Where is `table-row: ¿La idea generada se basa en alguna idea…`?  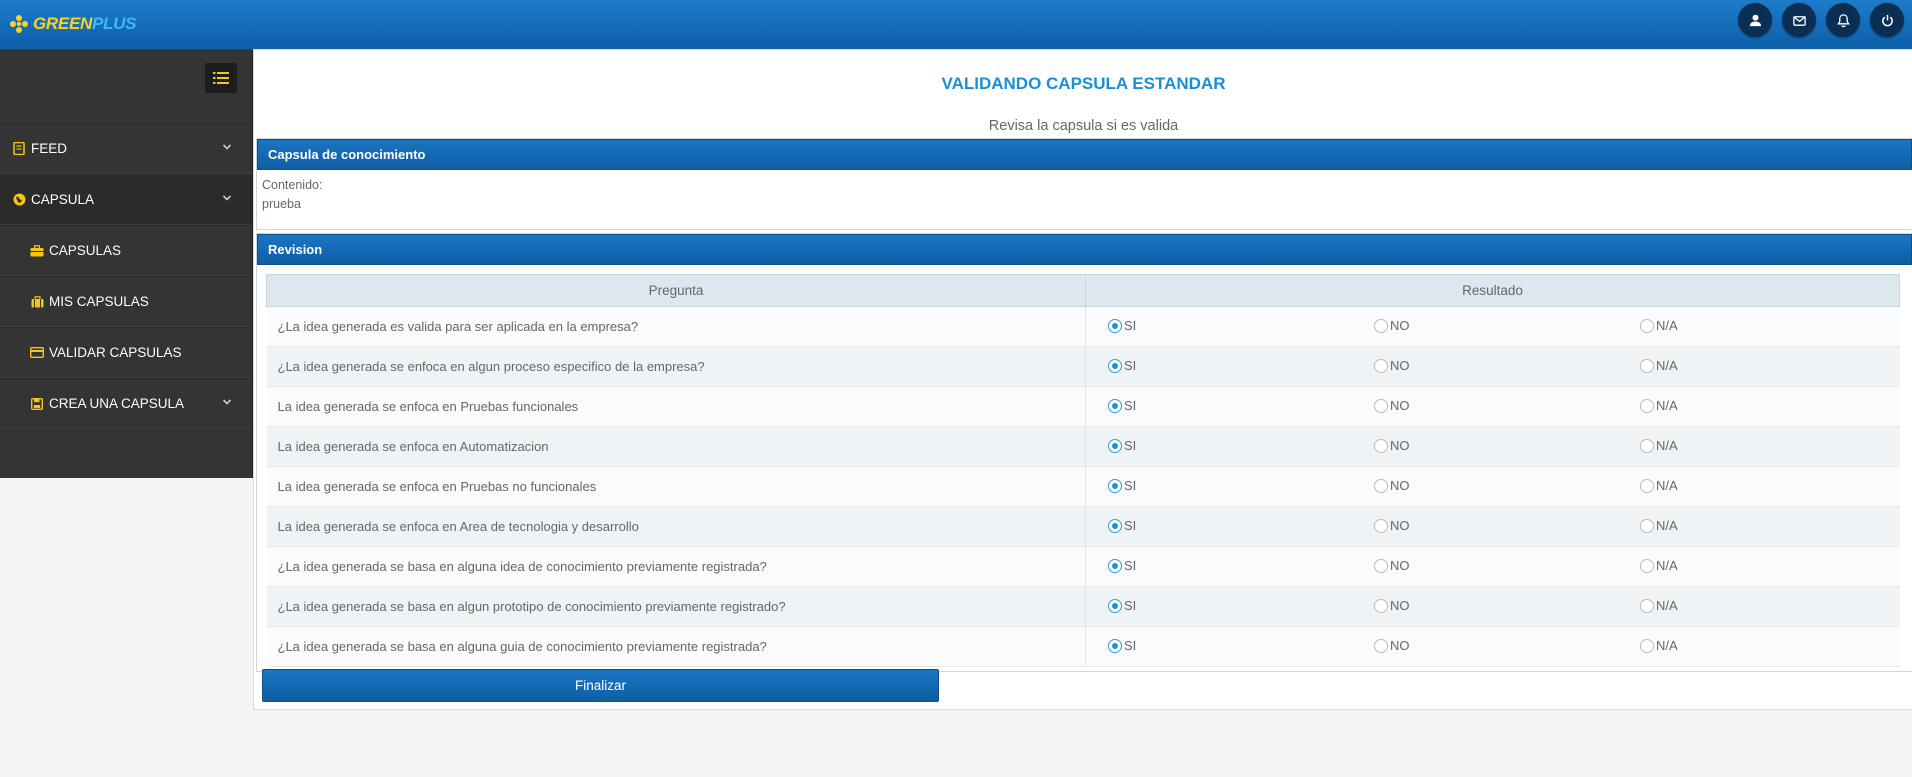 table-row: ¿La idea generada se basa en alguna idea… is located at coordinates (1083, 566).